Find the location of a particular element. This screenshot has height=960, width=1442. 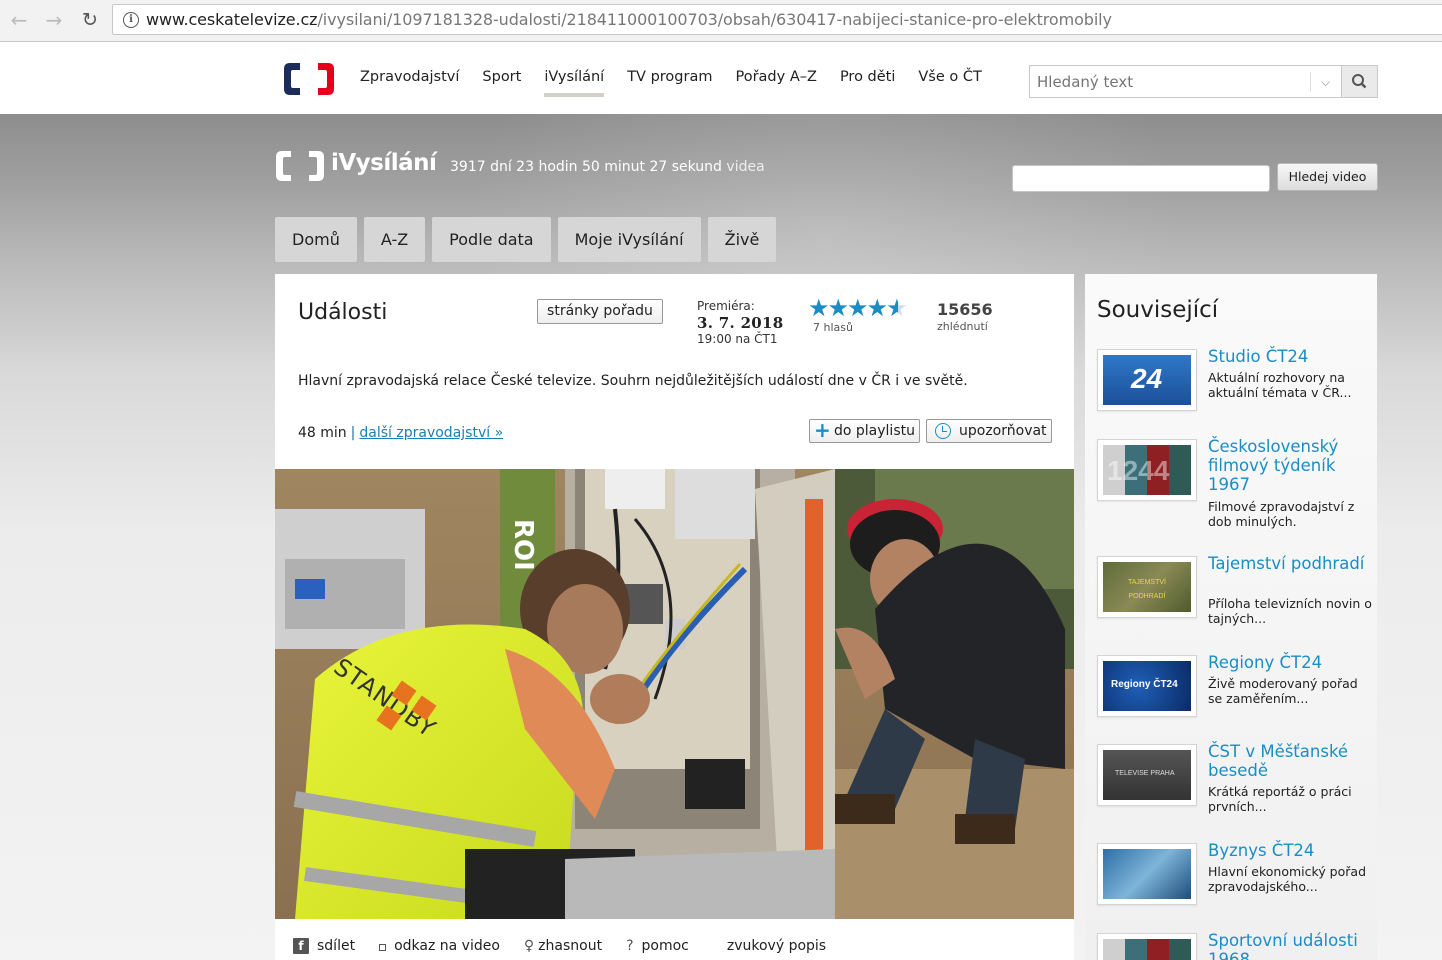

views-count: 15656 is located at coordinates (965, 309).